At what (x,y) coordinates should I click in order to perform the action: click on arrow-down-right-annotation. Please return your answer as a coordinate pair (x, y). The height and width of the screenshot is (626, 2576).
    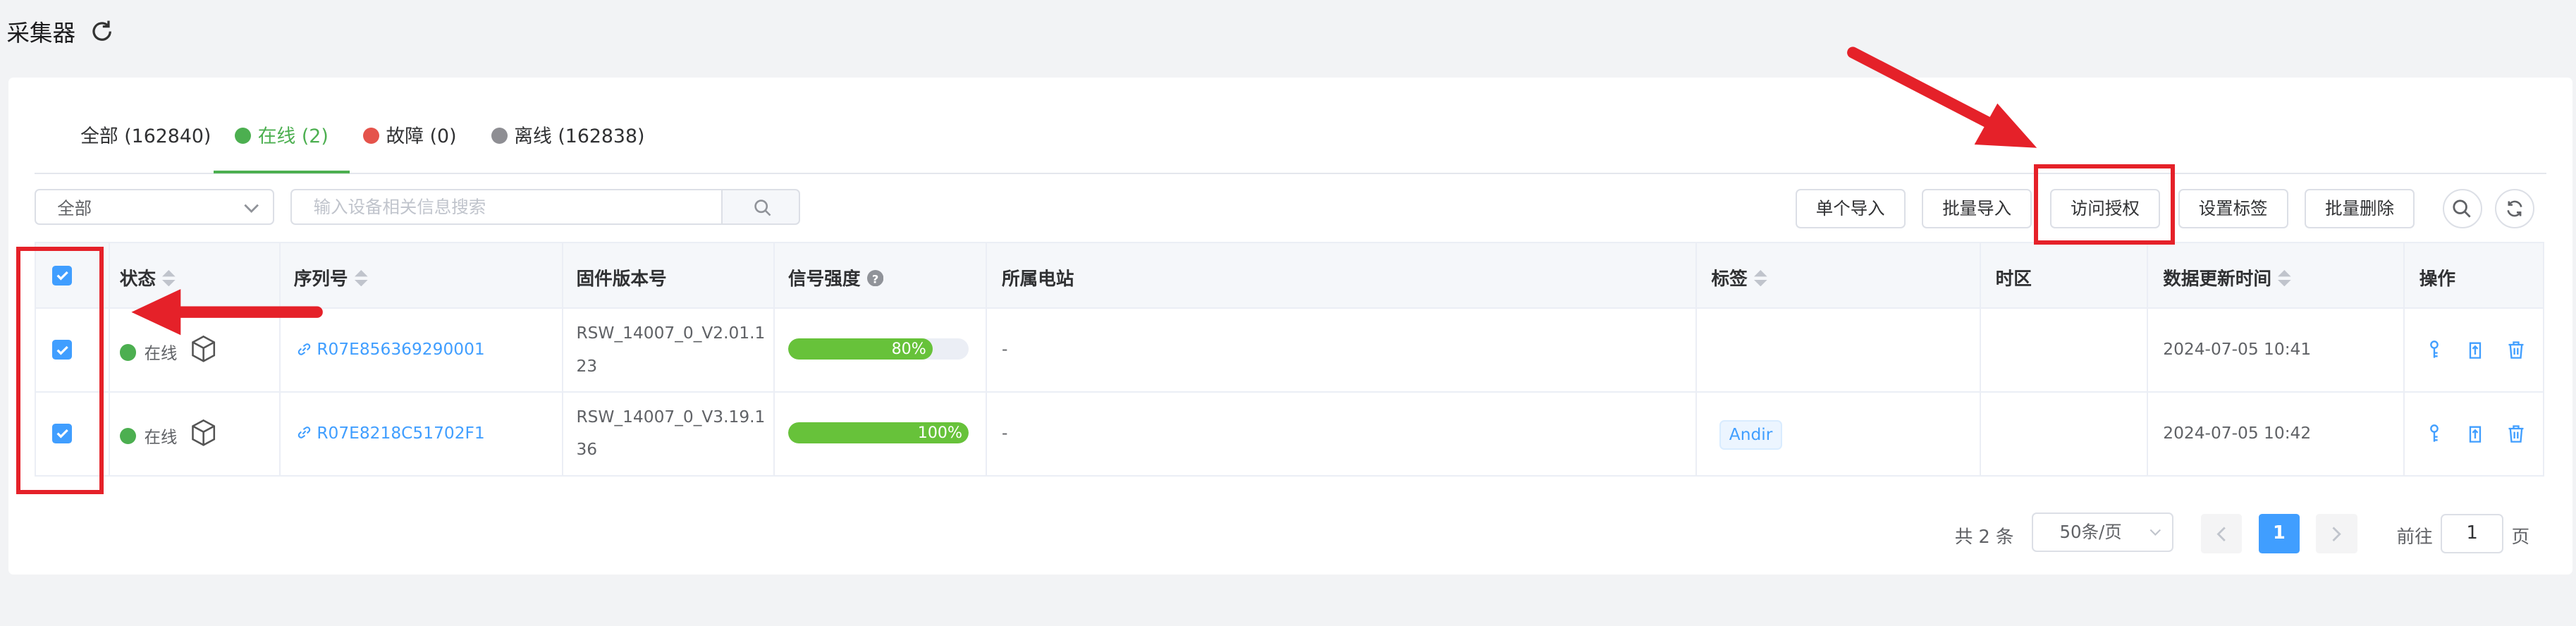
    Looking at the image, I should click on (1942, 98).